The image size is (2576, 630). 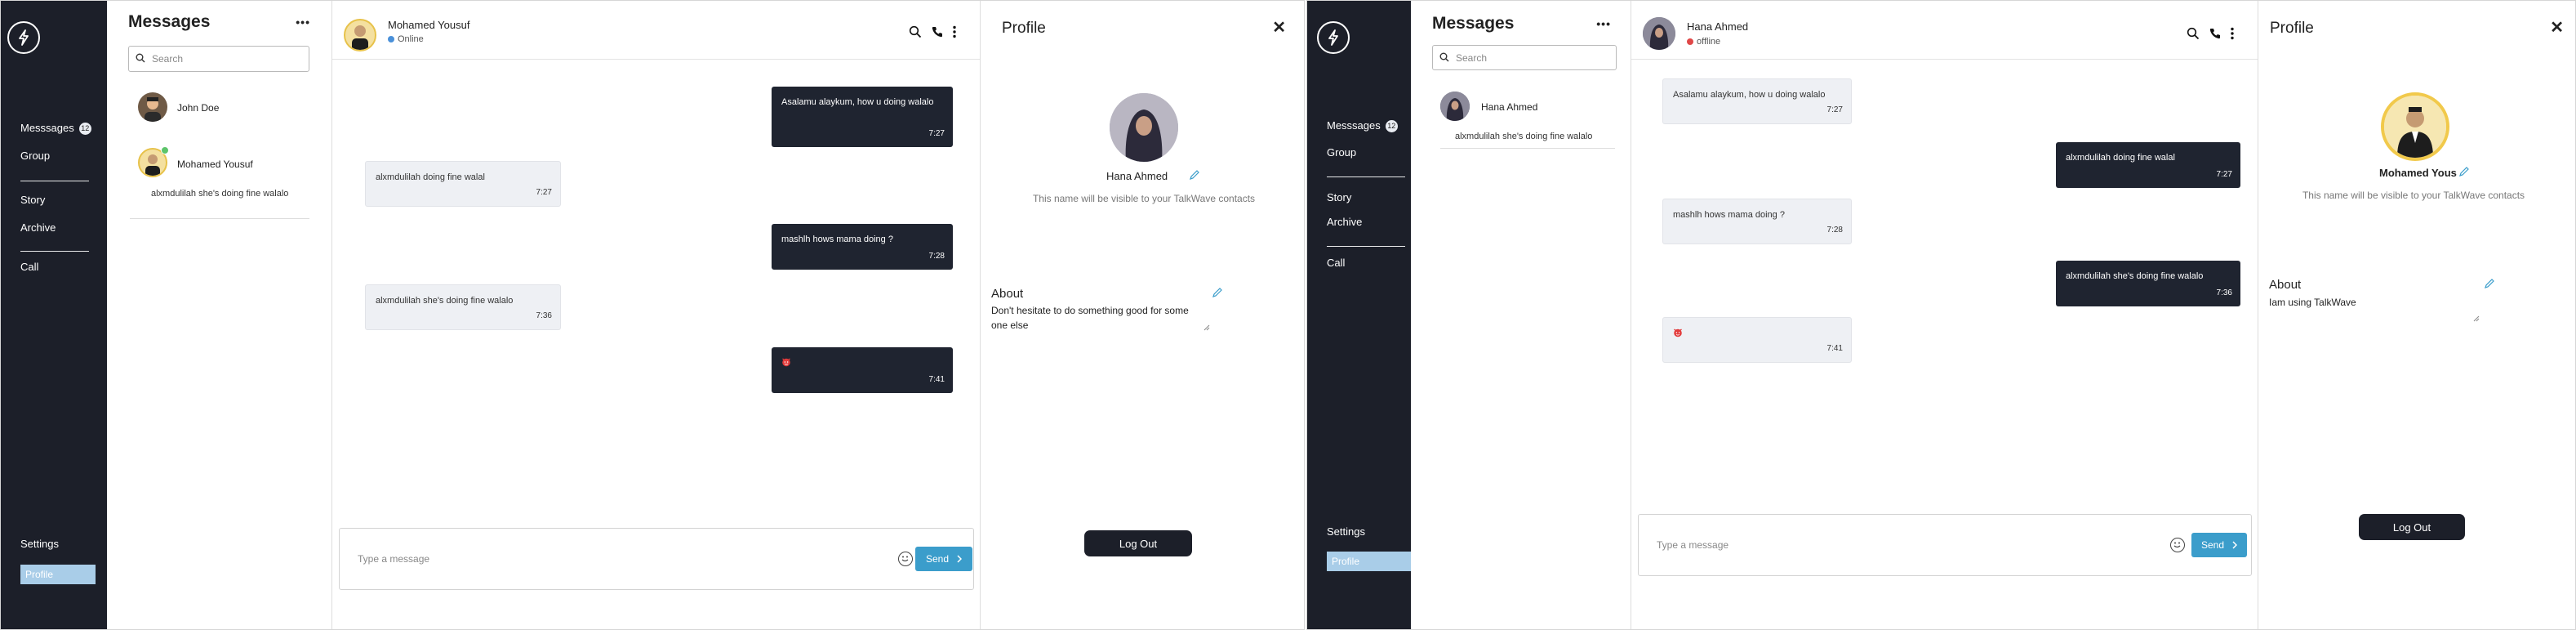 What do you see at coordinates (936, 379) in the screenshot?
I see `message-time: 7:41` at bounding box center [936, 379].